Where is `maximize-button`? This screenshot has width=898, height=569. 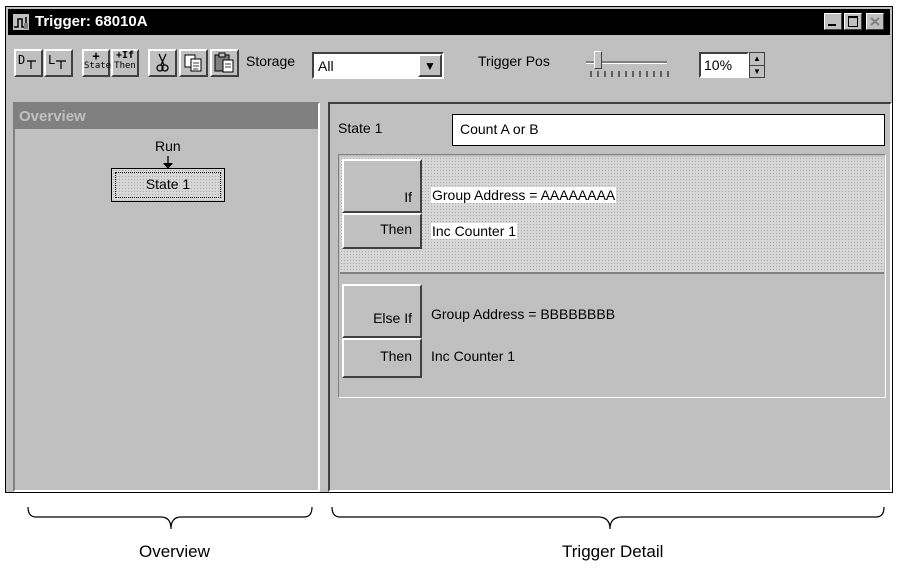 maximize-button is located at coordinates (853, 21).